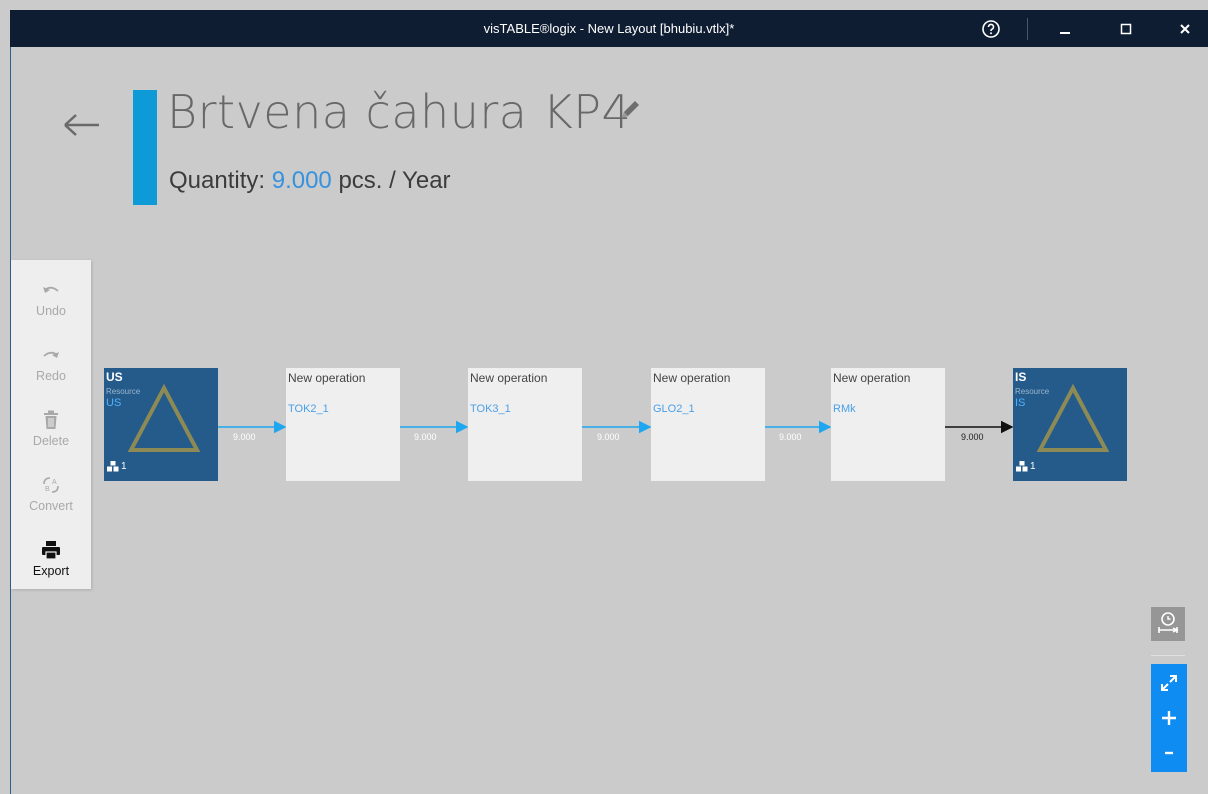 The height and width of the screenshot is (794, 1208). I want to click on operation-node-4: New operation RMk, so click(888, 424).